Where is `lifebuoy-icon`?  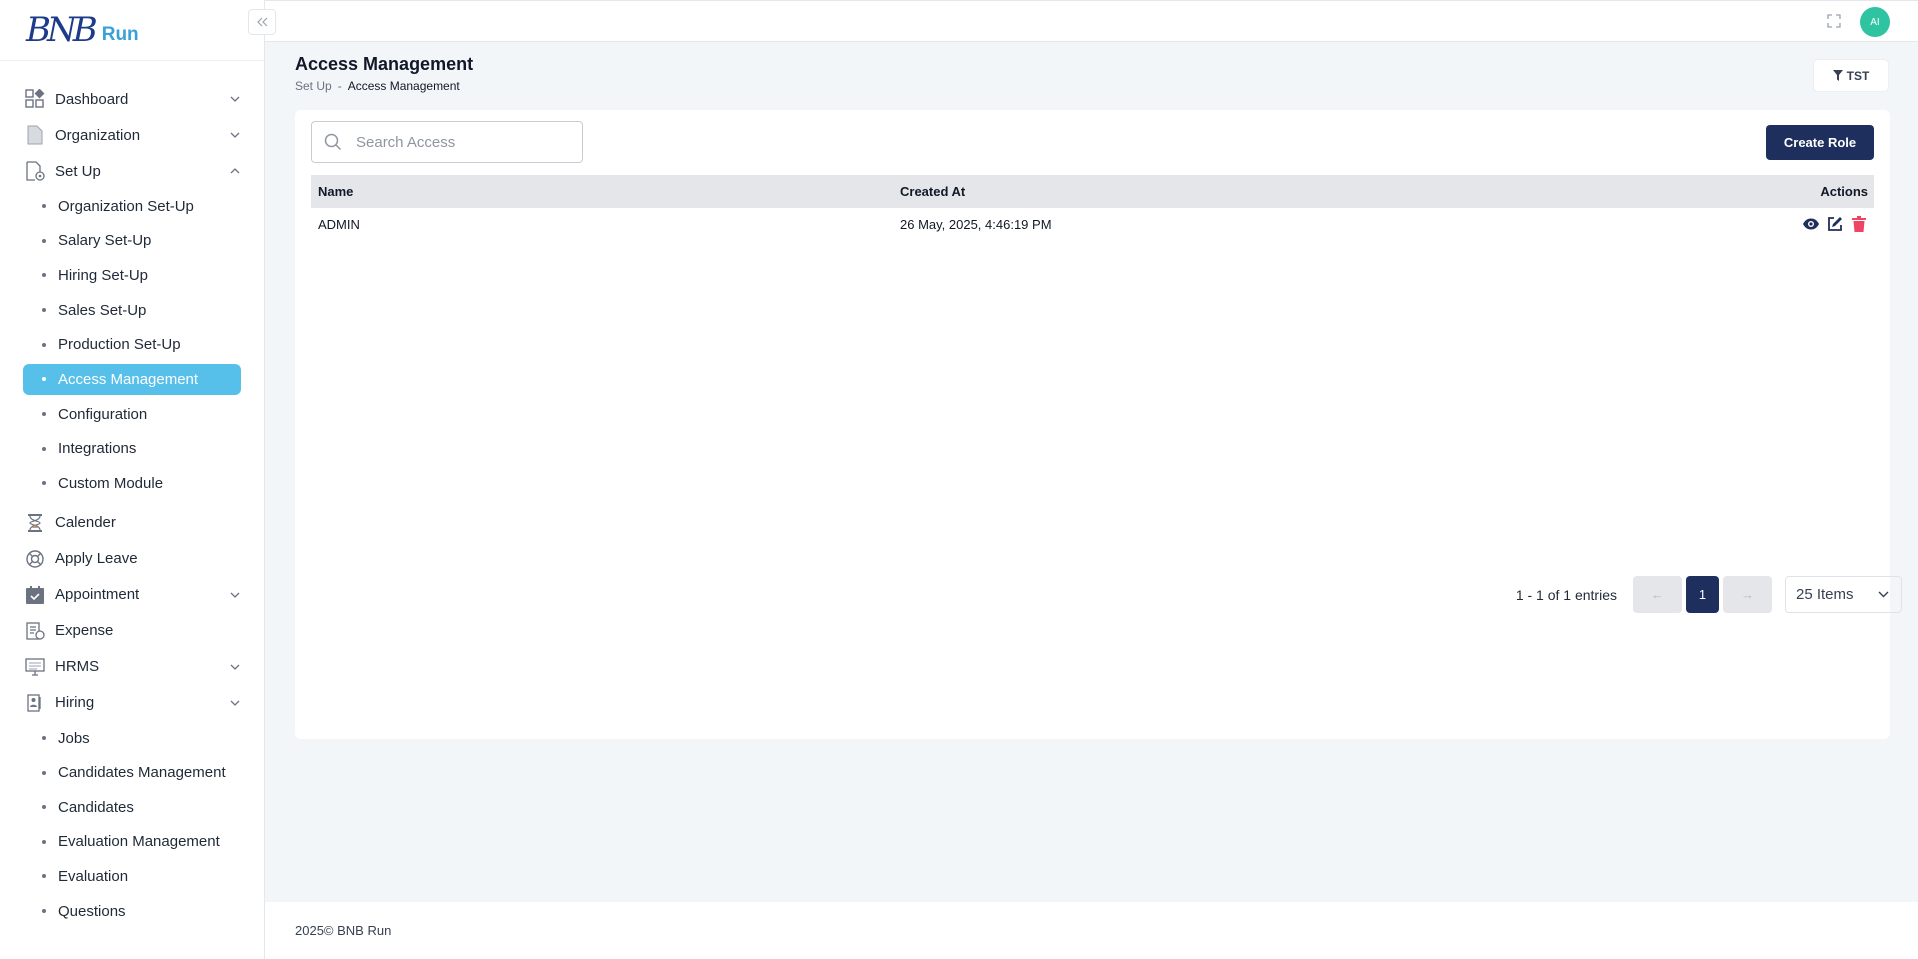
lifebuoy-icon is located at coordinates (35, 559).